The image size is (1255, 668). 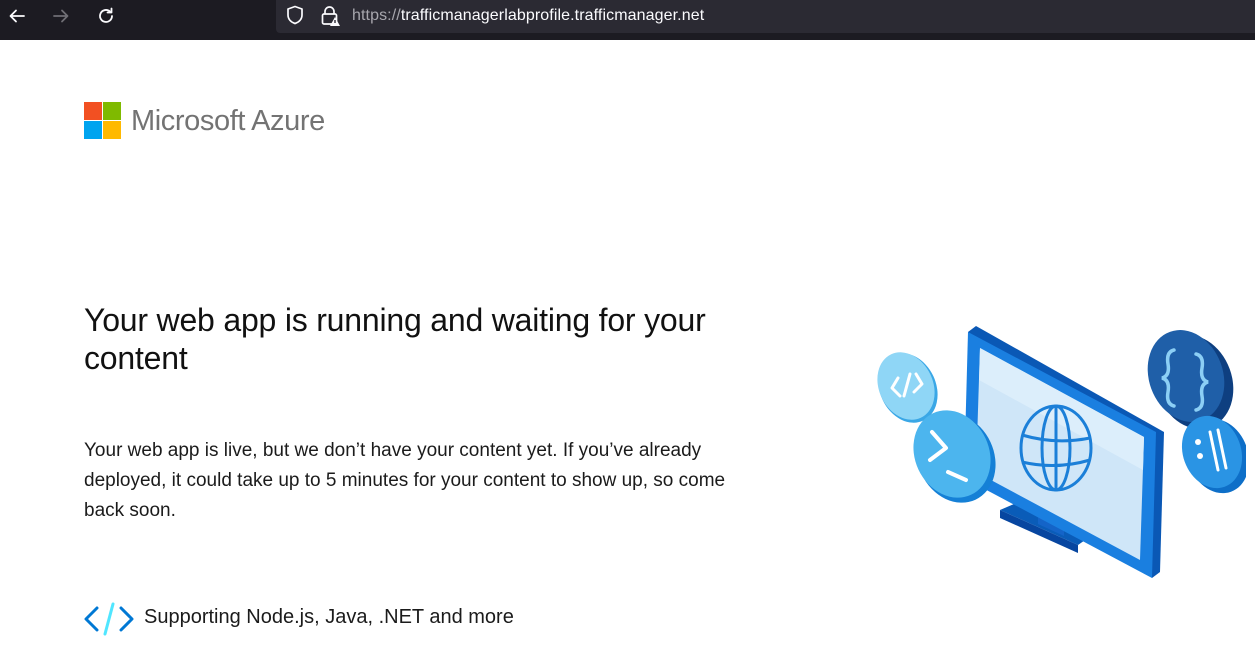 I want to click on reload-icon, so click(x=106, y=15).